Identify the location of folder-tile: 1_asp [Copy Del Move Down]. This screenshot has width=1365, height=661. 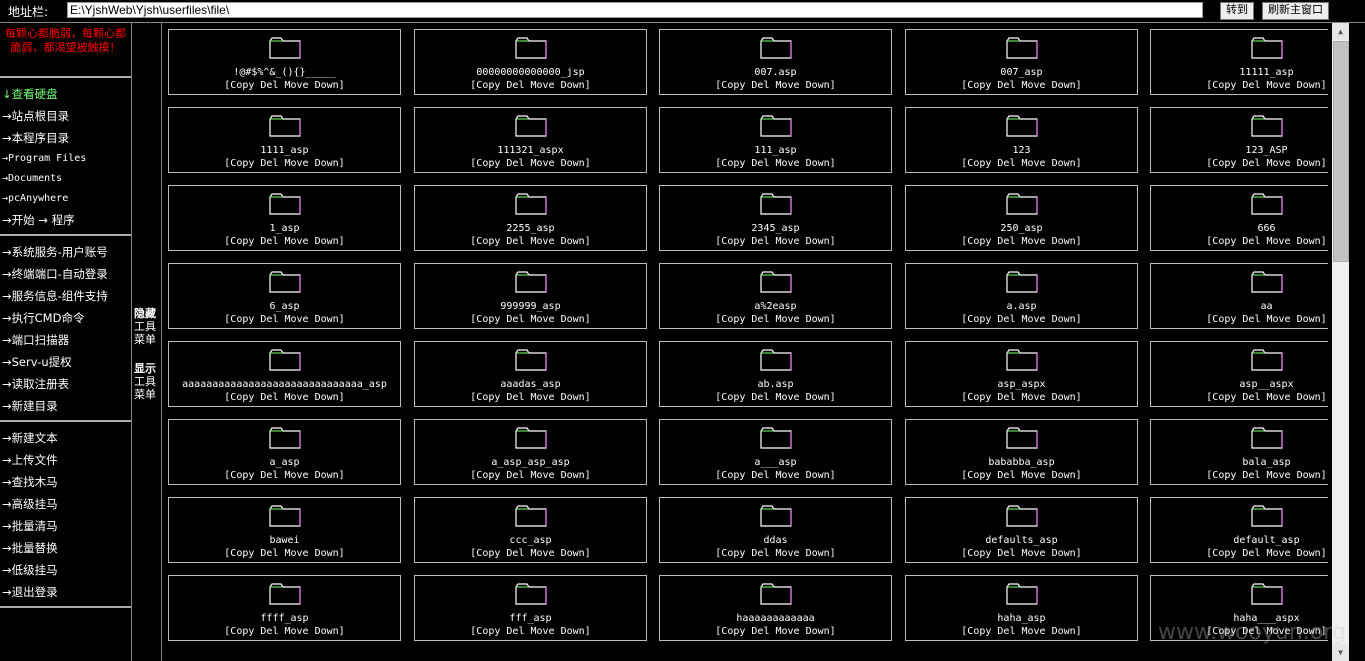
(284, 218).